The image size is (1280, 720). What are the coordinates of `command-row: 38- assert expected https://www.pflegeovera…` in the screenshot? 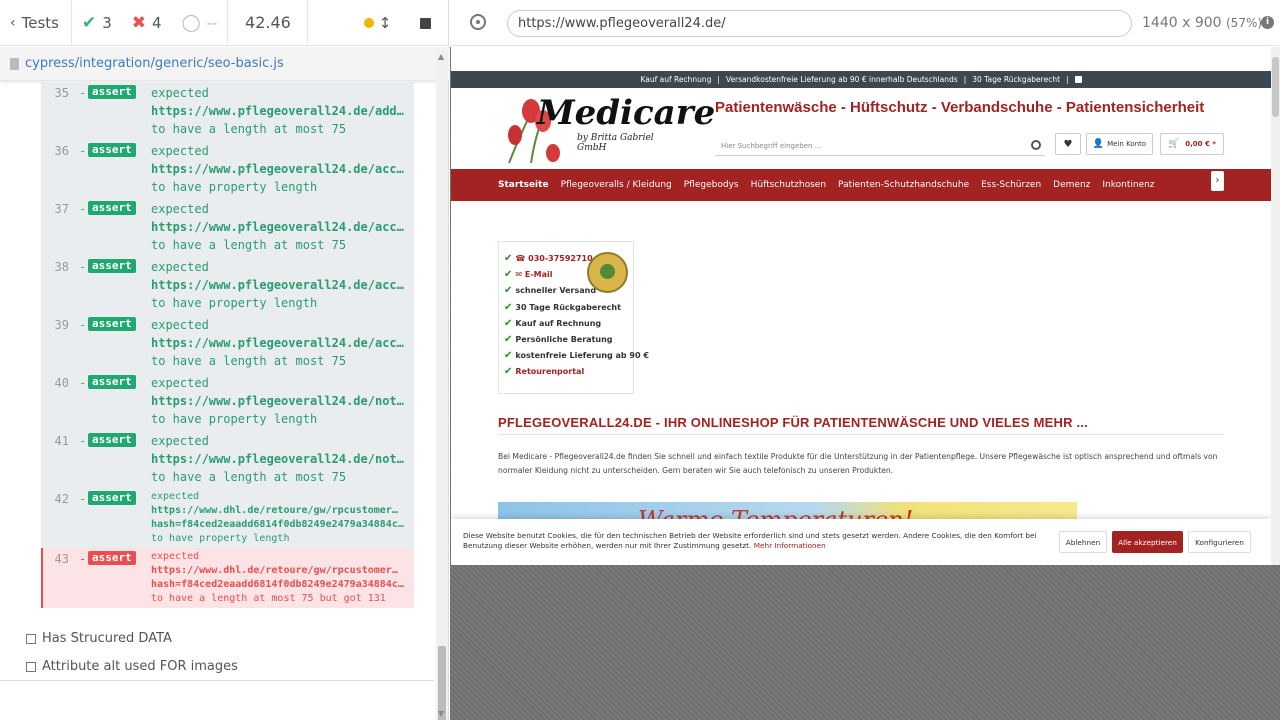 It's located at (227, 285).